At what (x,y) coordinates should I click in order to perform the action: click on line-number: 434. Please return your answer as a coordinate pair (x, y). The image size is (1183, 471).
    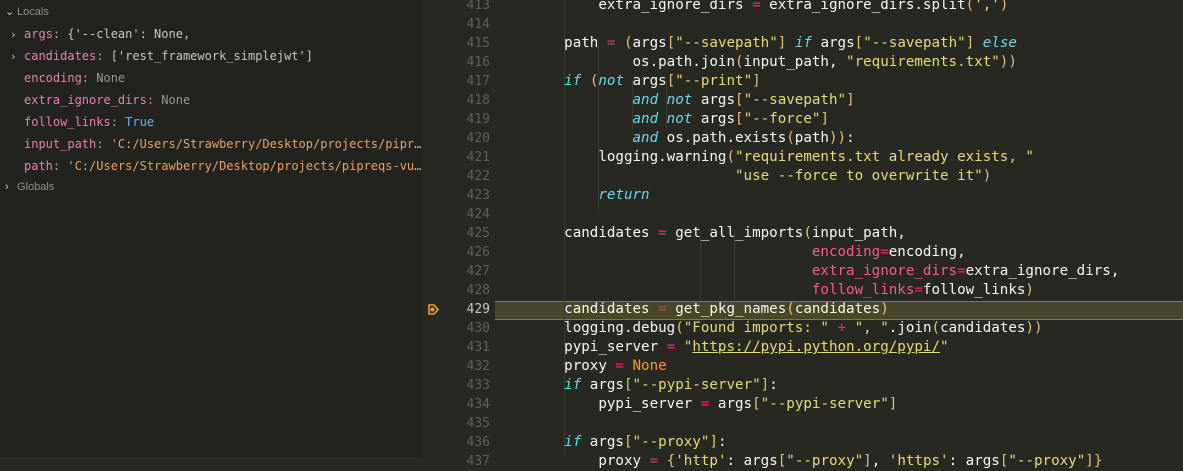
    Looking at the image, I should click on (456, 404).